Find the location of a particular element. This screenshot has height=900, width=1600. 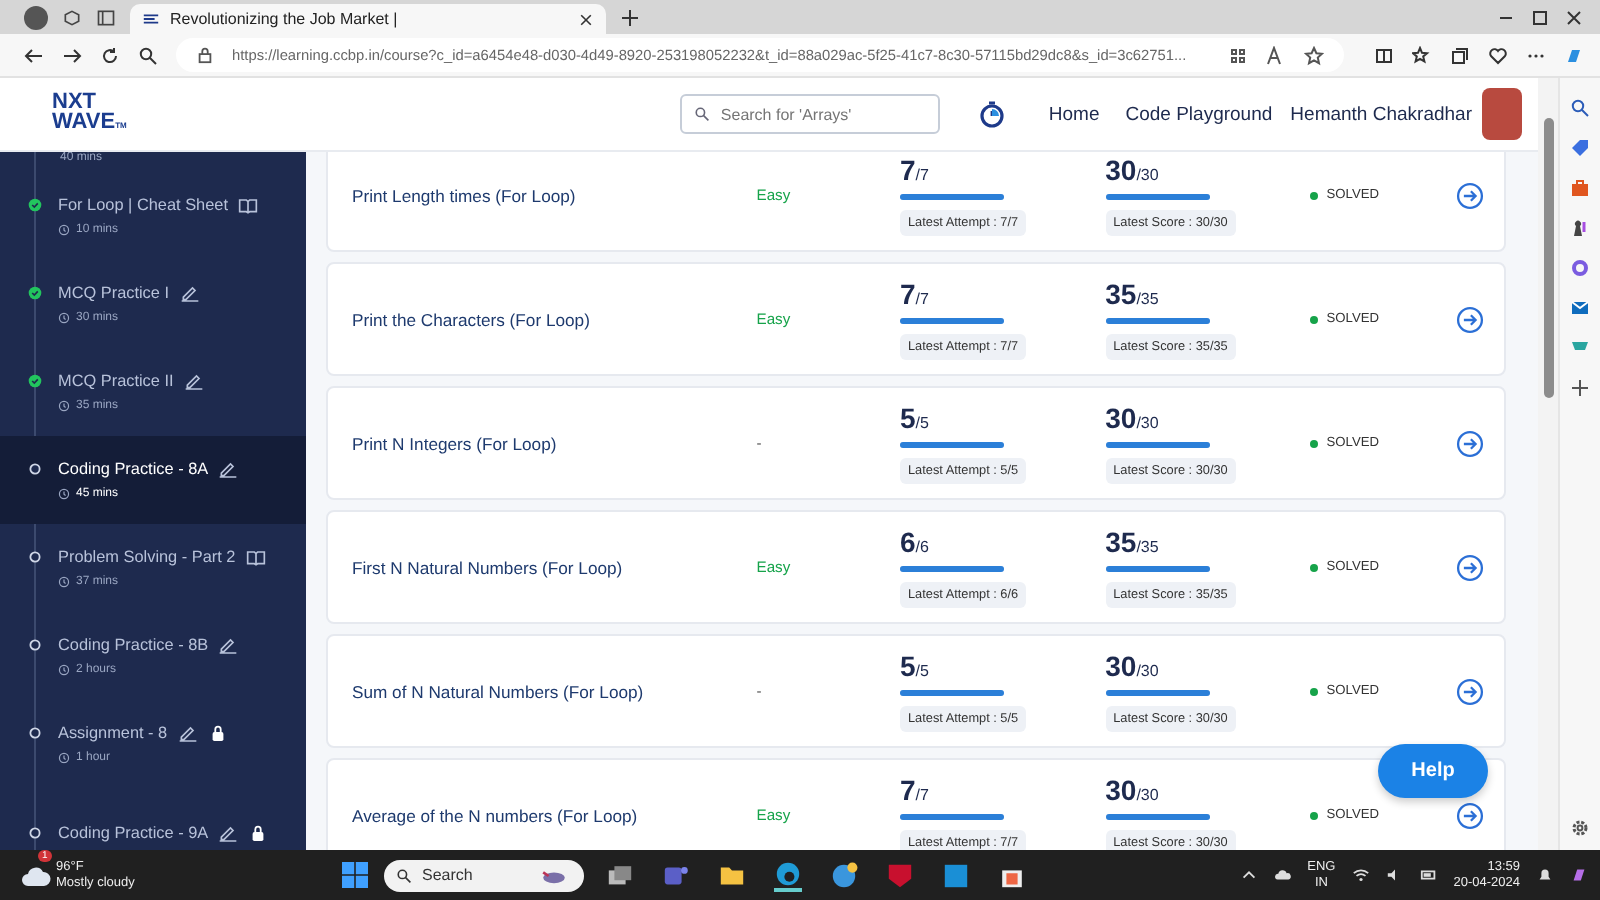

toolbox-icon is located at coordinates (1580, 188).